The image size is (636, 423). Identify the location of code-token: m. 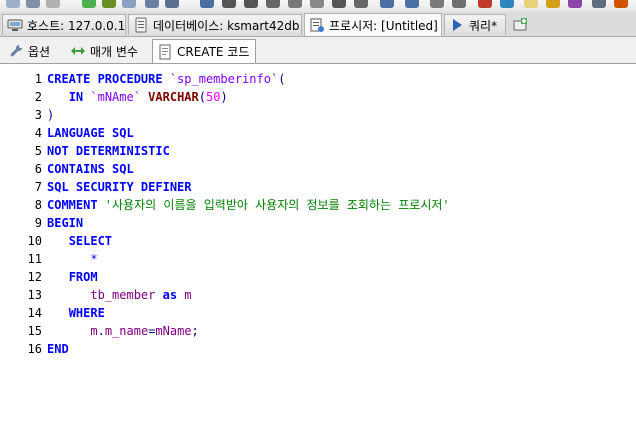
(94, 331).